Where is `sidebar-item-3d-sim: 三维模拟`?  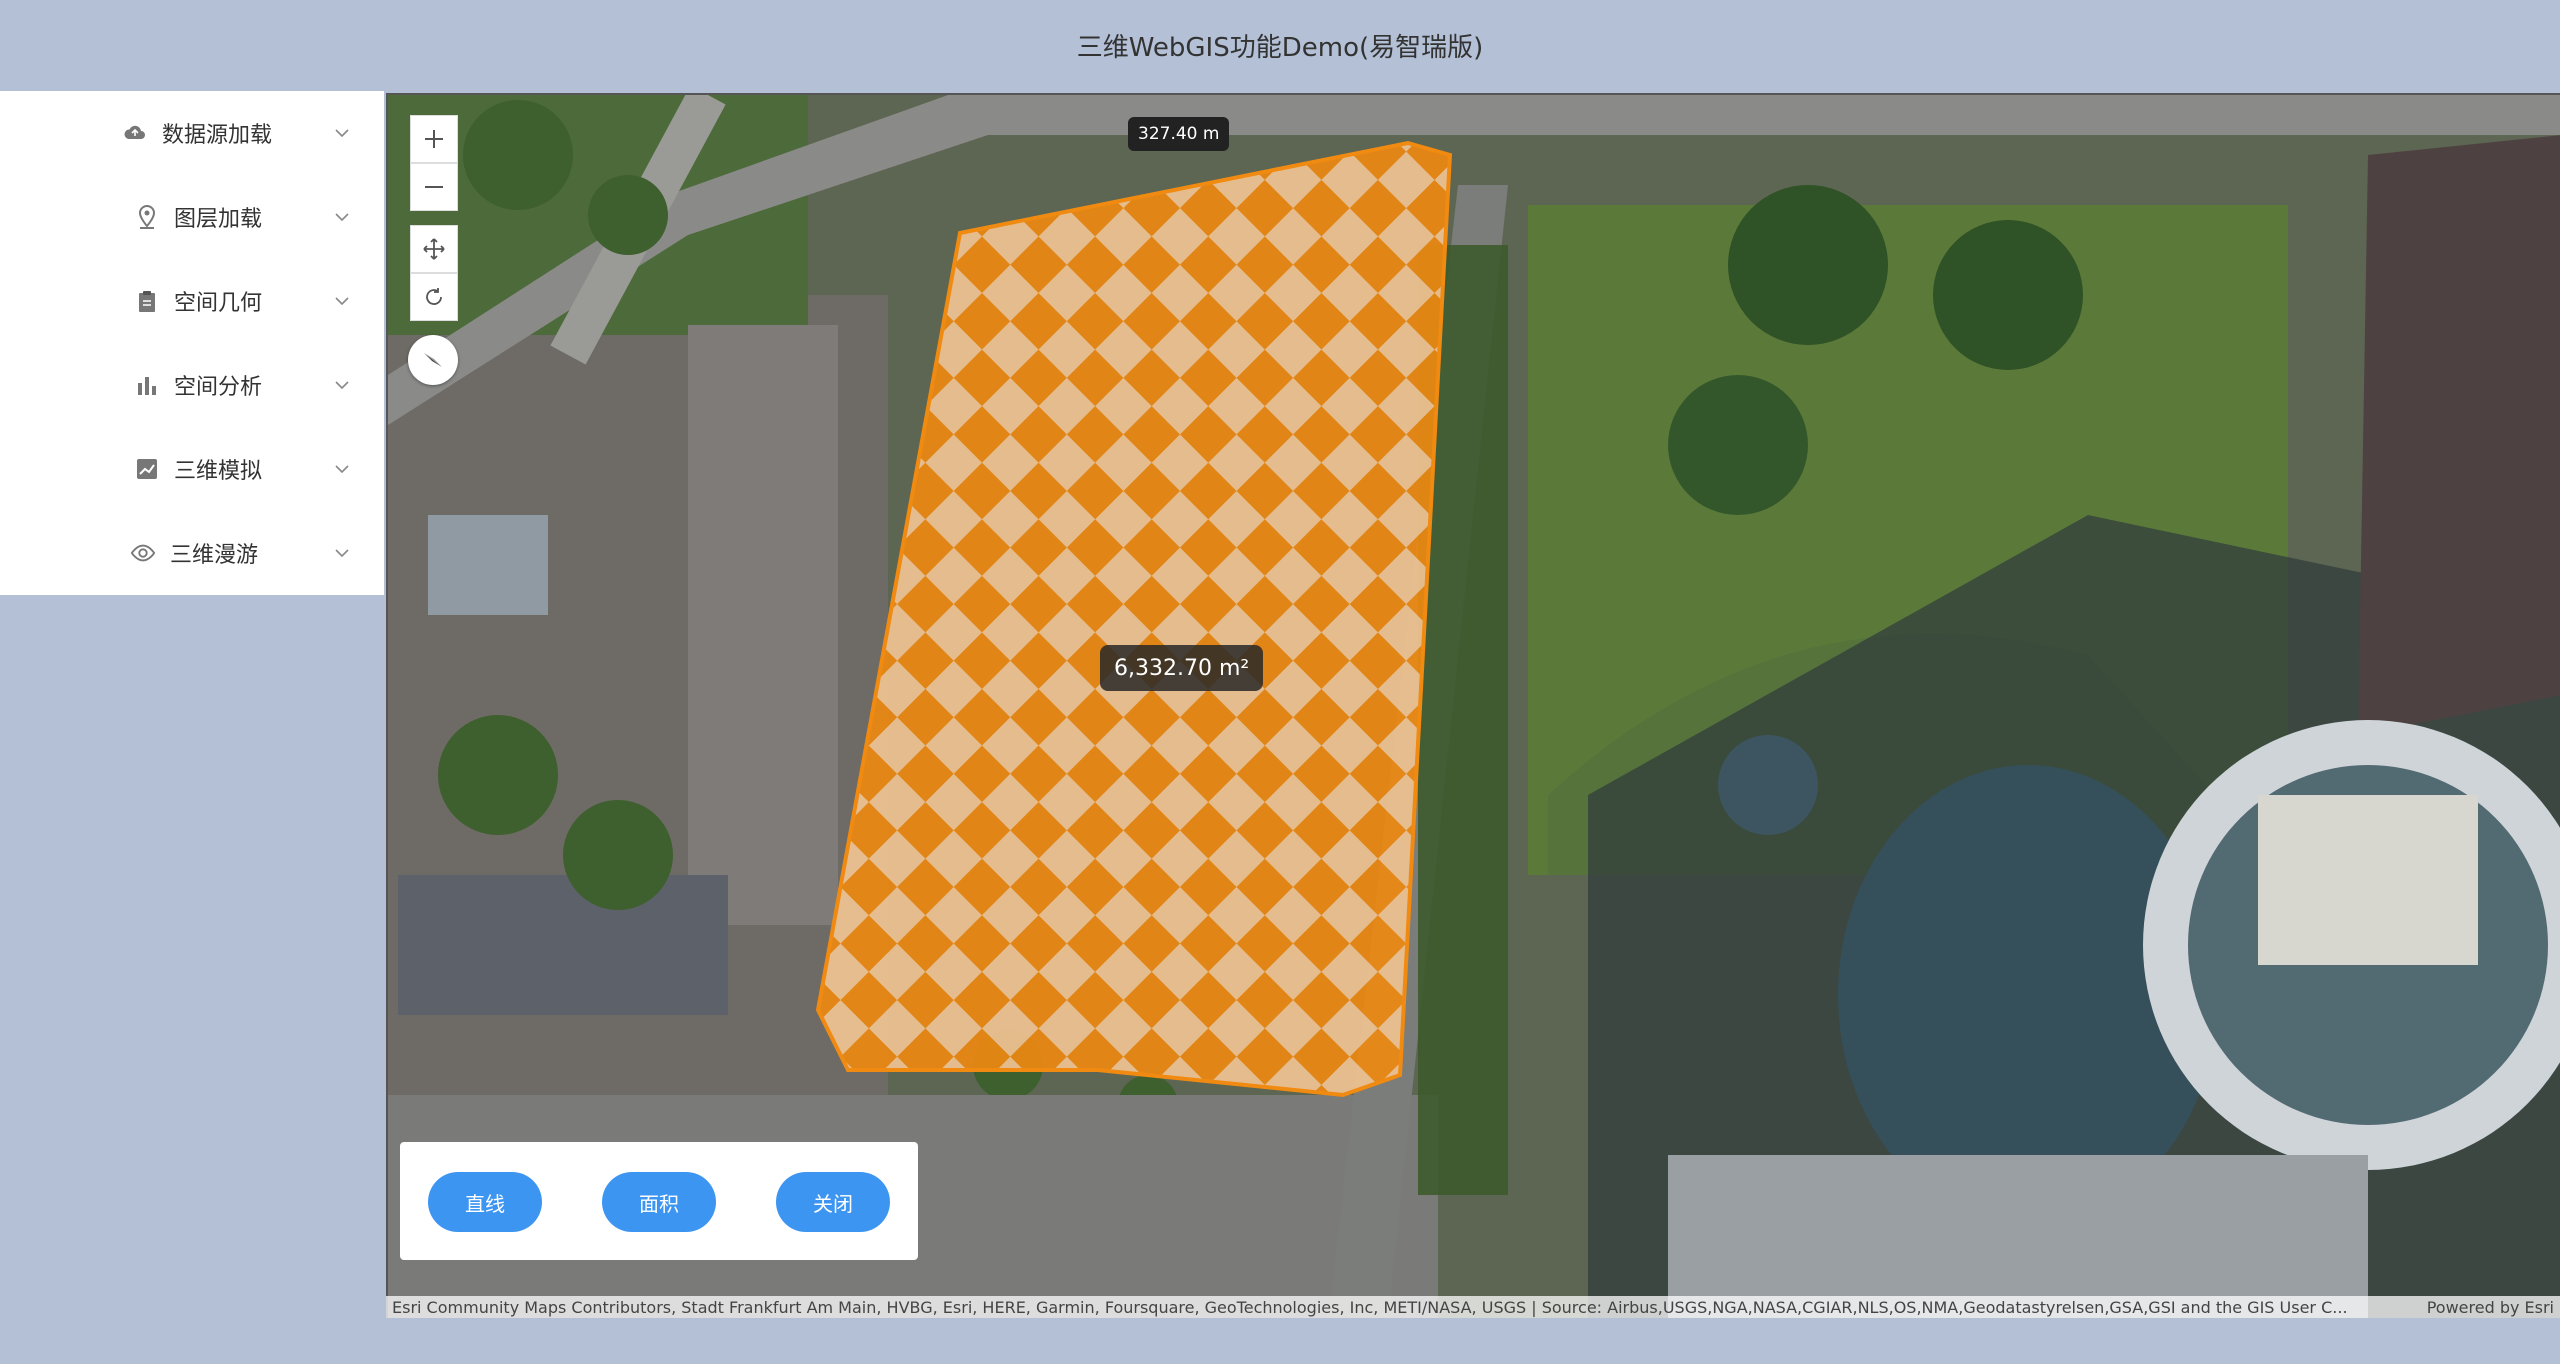
sidebar-item-3d-sim: 三维模拟 is located at coordinates (192, 469).